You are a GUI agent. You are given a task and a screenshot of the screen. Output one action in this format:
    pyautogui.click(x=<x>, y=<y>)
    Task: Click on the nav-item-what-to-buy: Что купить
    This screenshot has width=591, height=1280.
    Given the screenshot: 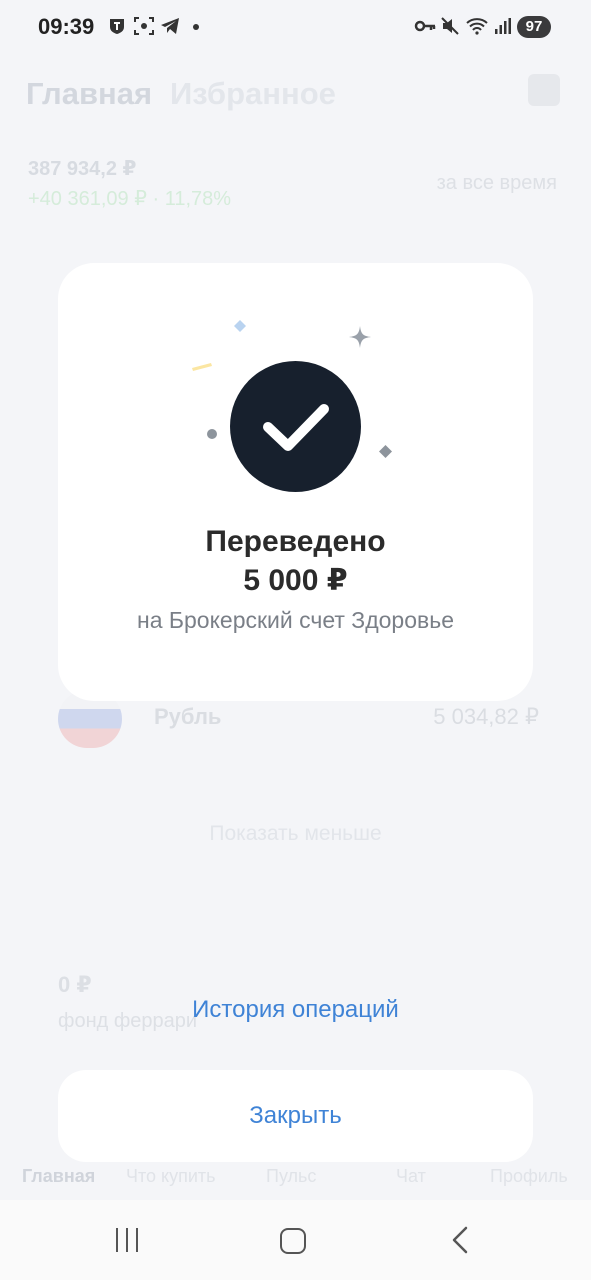 What is the action you would take?
    pyautogui.click(x=171, y=1176)
    